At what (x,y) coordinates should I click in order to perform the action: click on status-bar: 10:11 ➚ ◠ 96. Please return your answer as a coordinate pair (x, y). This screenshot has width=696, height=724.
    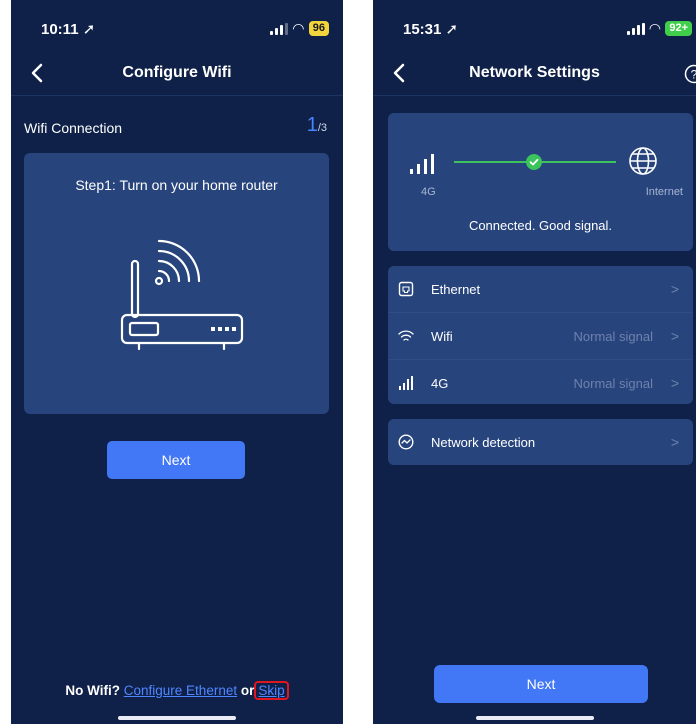
    Looking at the image, I should click on (177, 31).